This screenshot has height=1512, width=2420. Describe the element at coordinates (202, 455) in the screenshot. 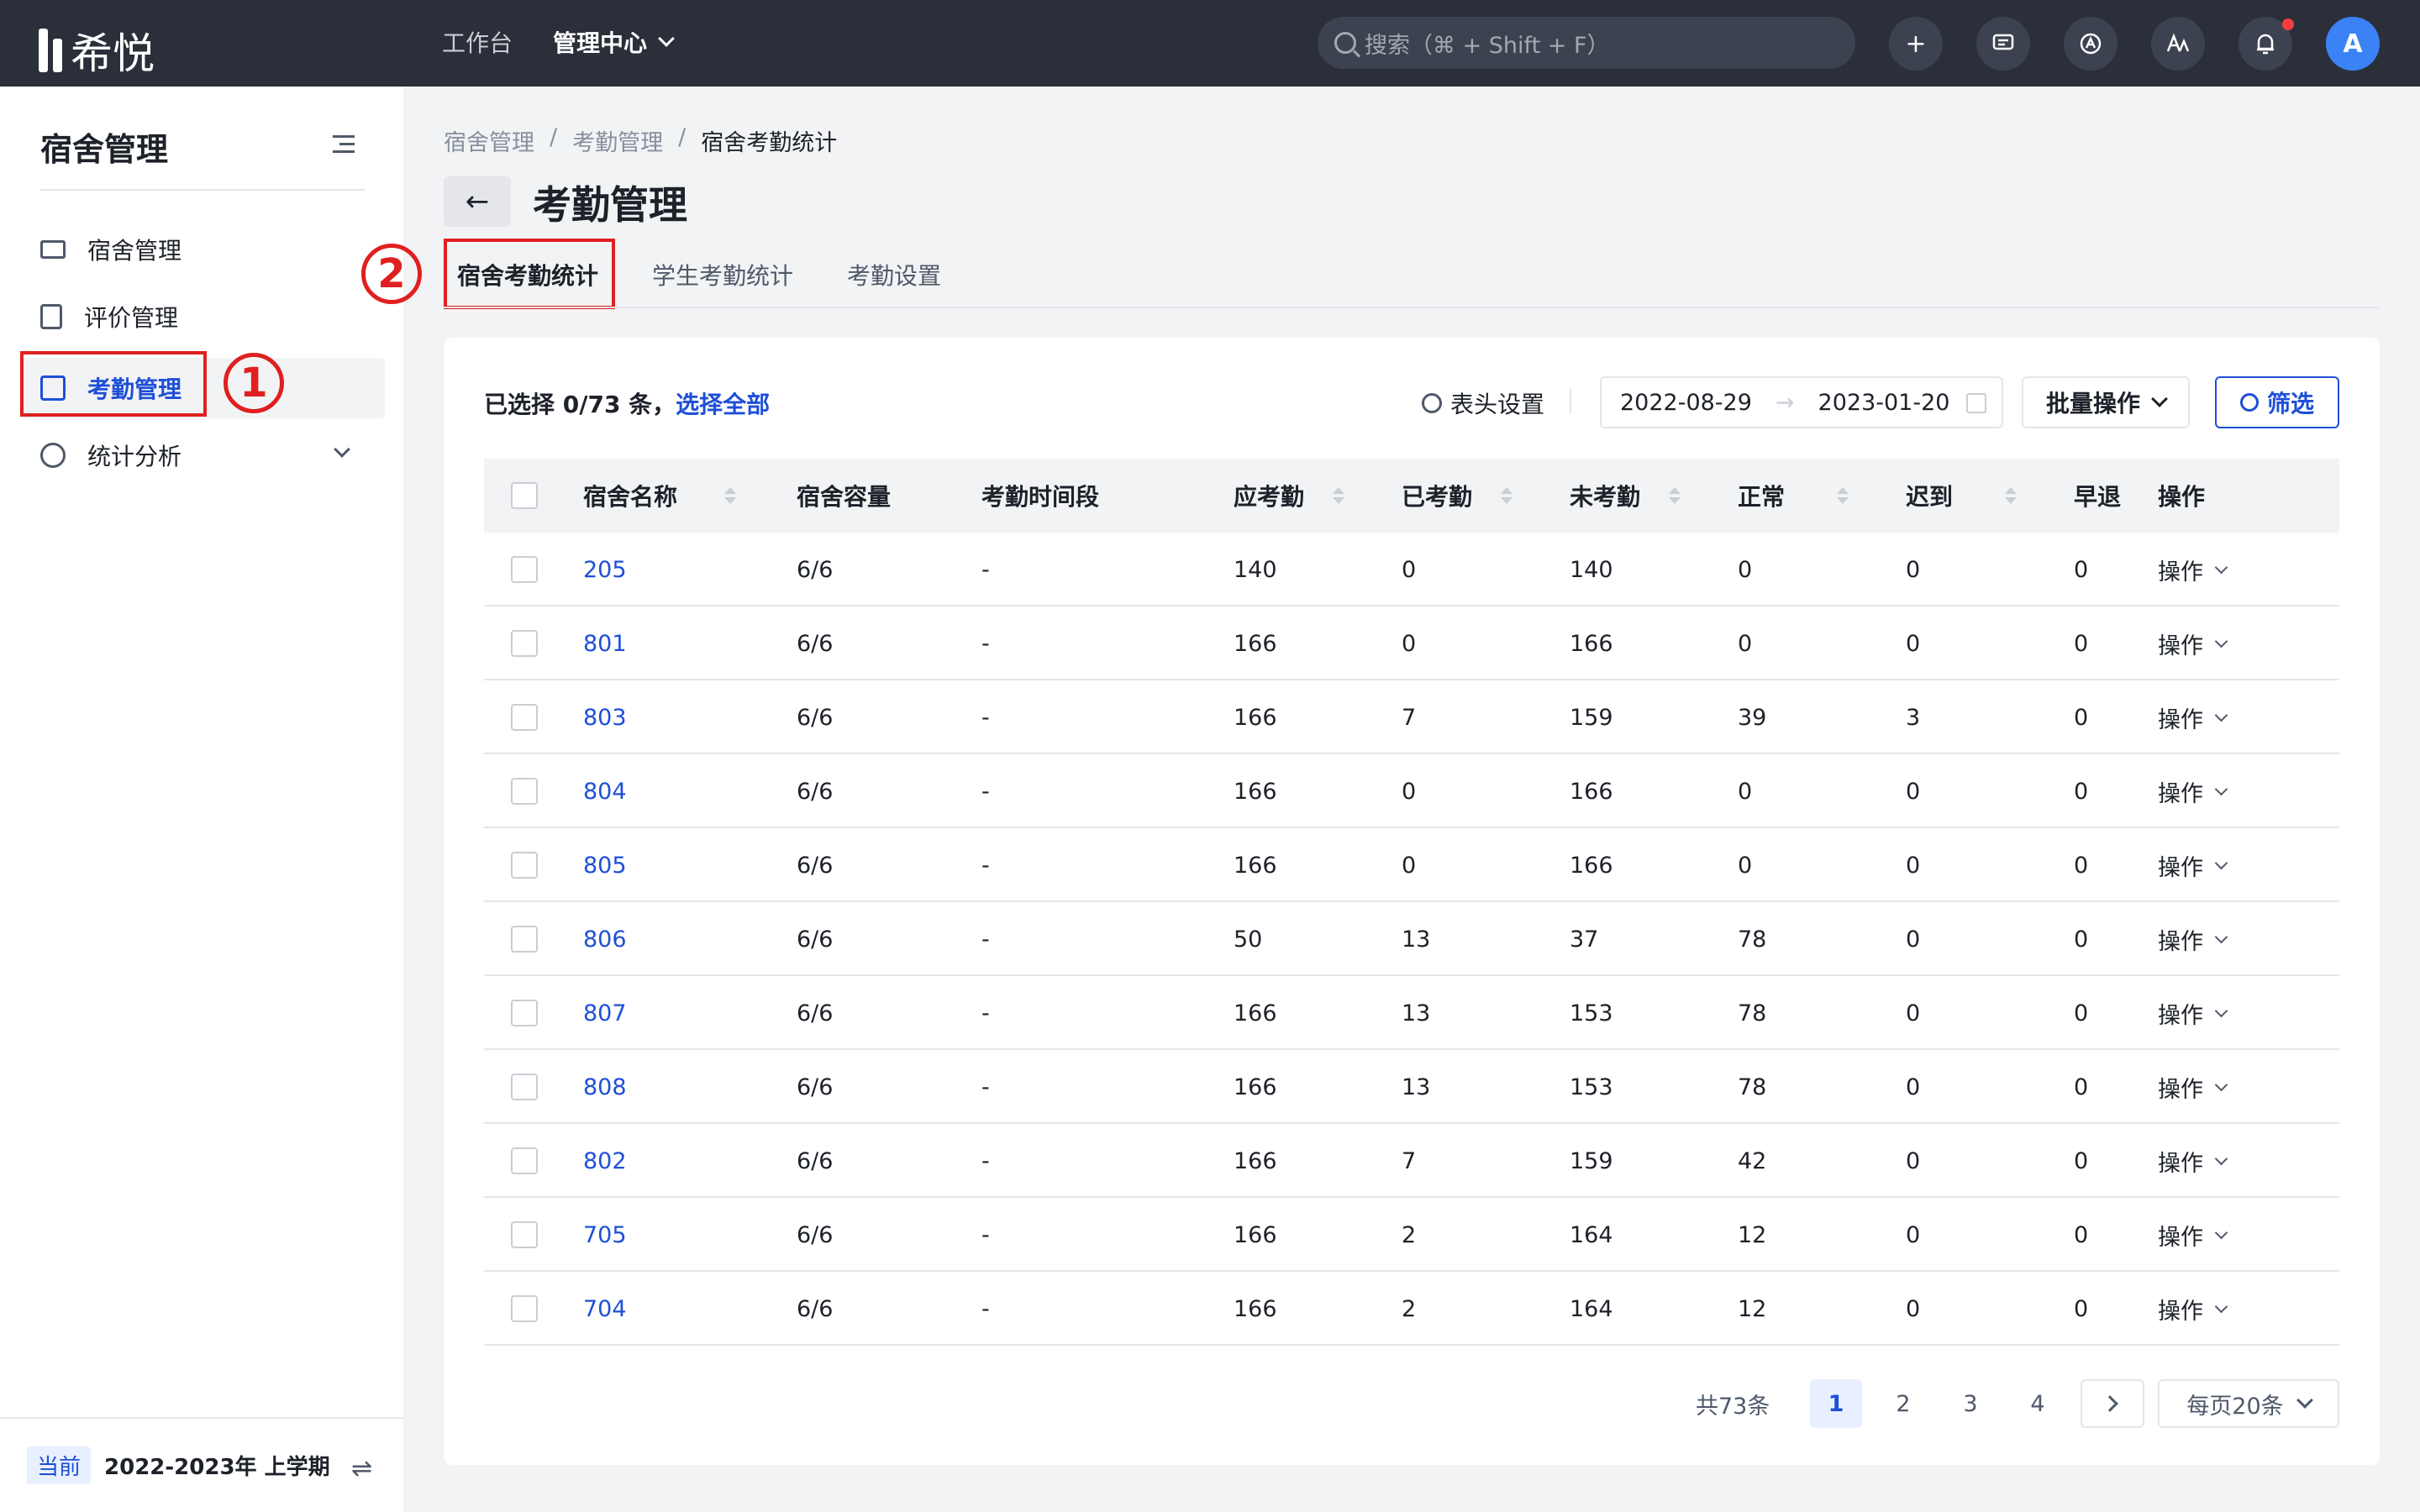

I see `sidebar-item-statistics: 统计分析` at that location.